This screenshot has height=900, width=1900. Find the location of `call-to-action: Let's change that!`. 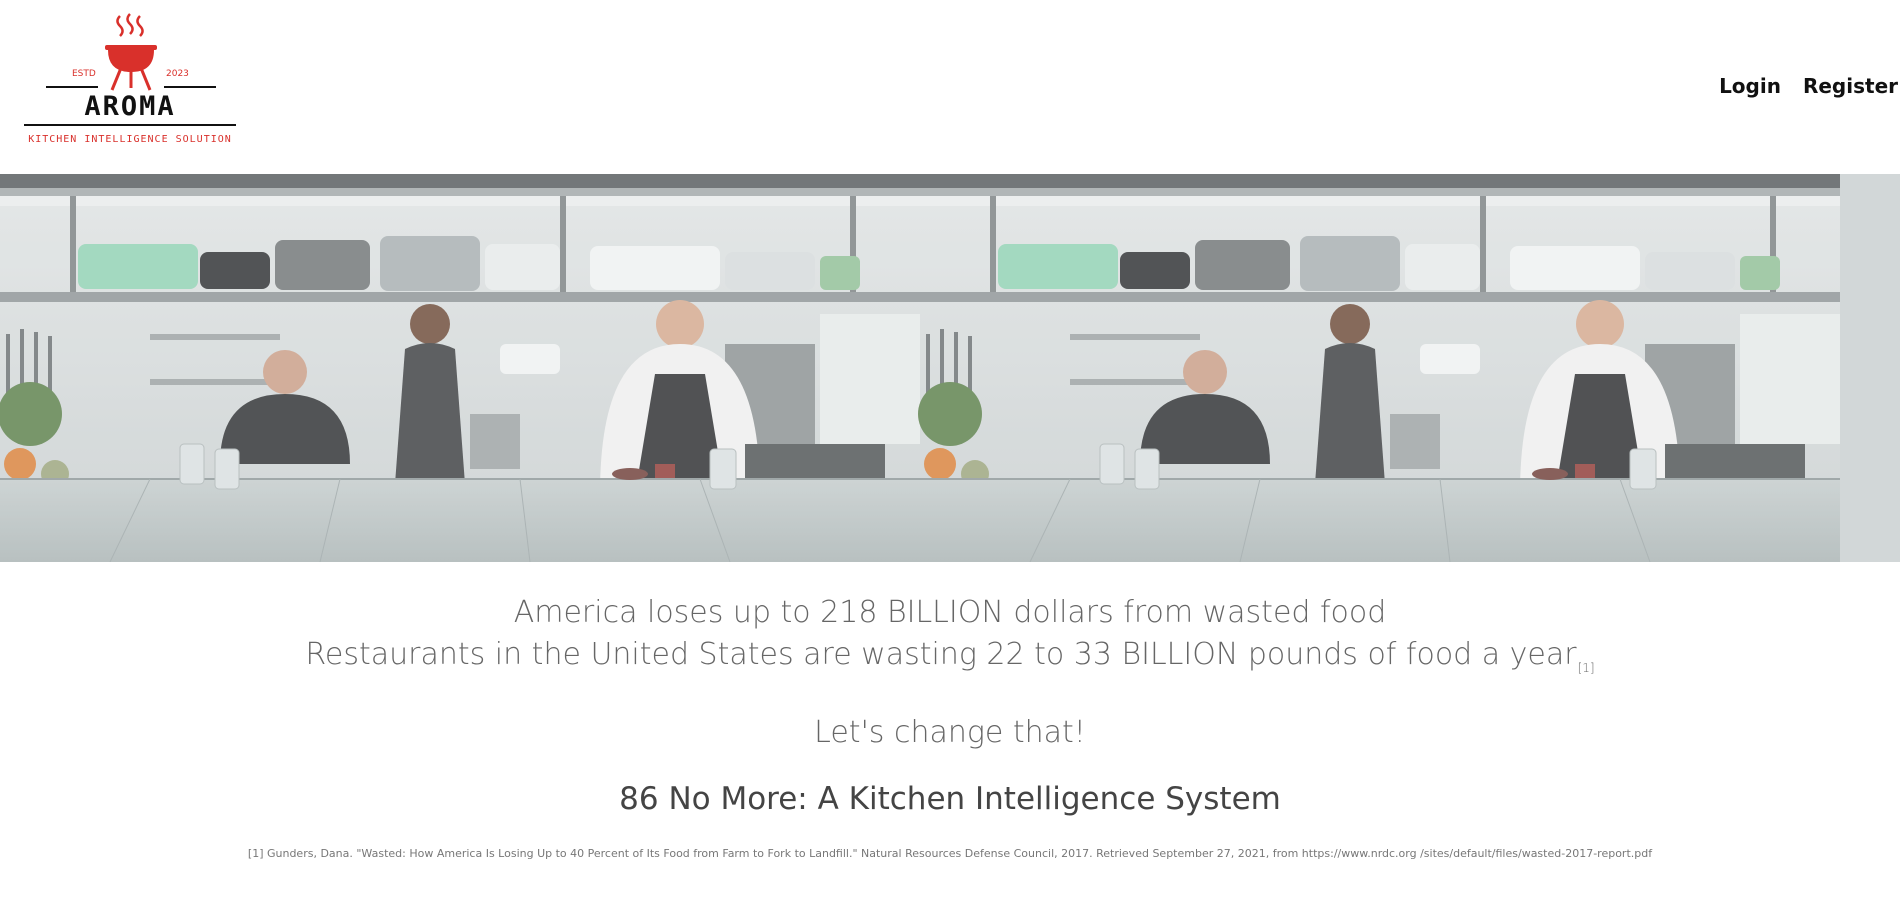

call-to-action: Let's change that! is located at coordinates (950, 732).